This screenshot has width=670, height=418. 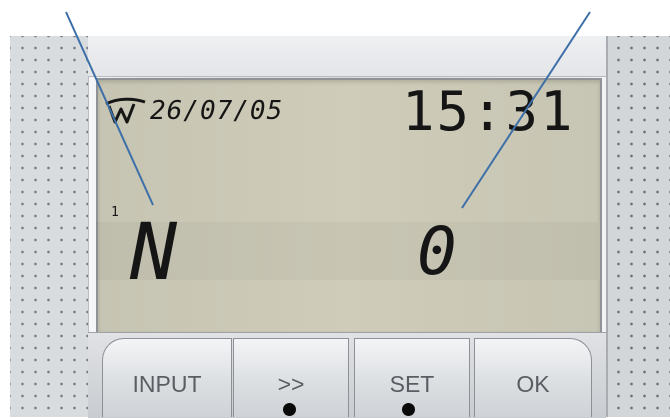 I want to click on ok-button: OK, so click(x=533, y=377).